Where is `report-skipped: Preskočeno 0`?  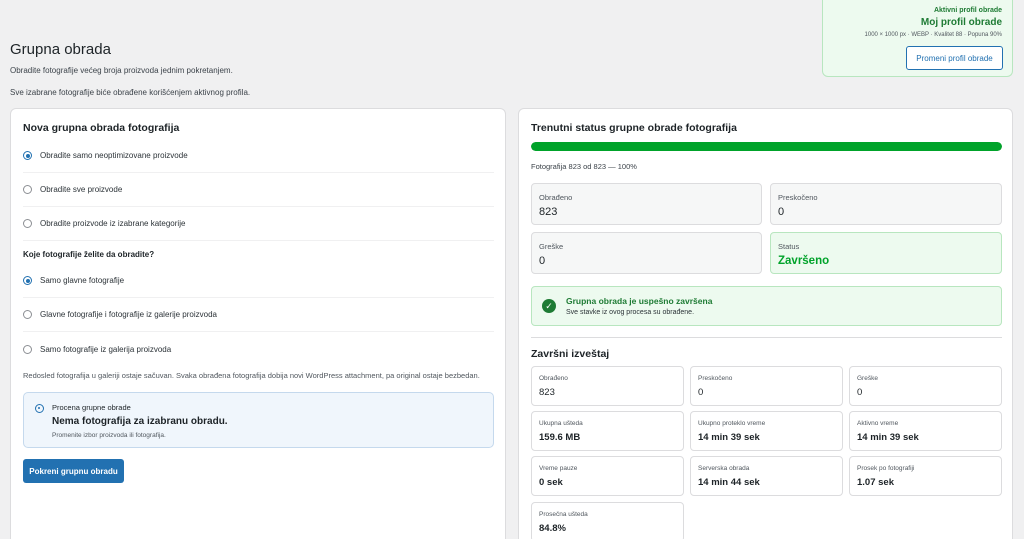 report-skipped: Preskočeno 0 is located at coordinates (766, 386).